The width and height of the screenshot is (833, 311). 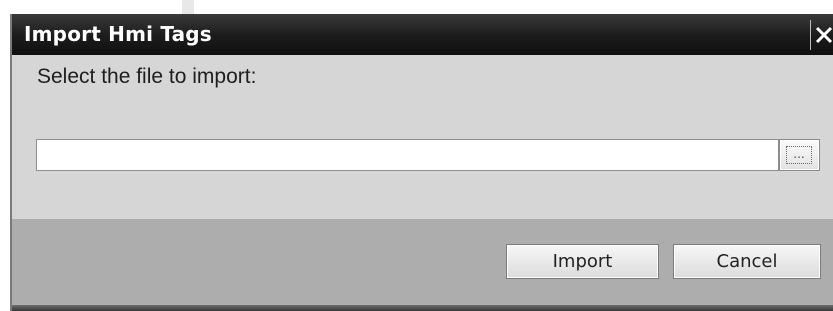 I want to click on cancel-button: Cancel, so click(x=747, y=261).